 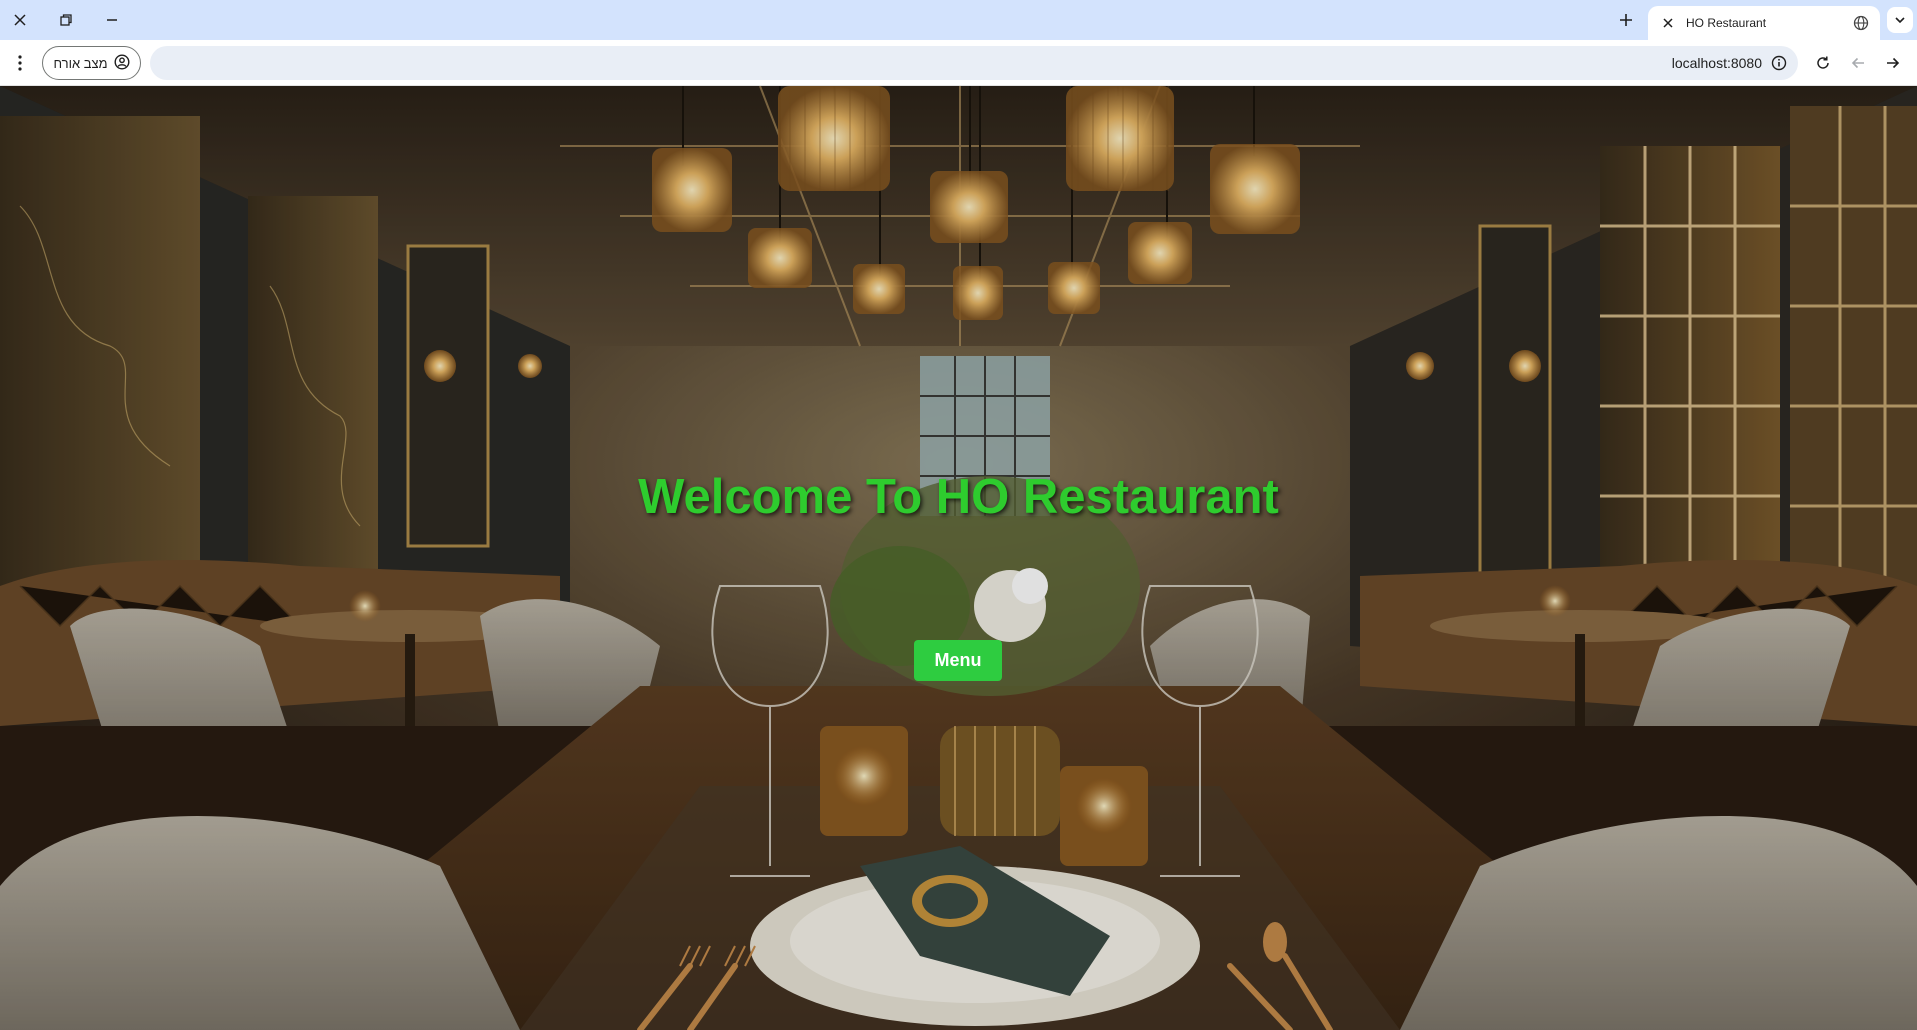 I want to click on guest-profile-icon, so click(x=122, y=63).